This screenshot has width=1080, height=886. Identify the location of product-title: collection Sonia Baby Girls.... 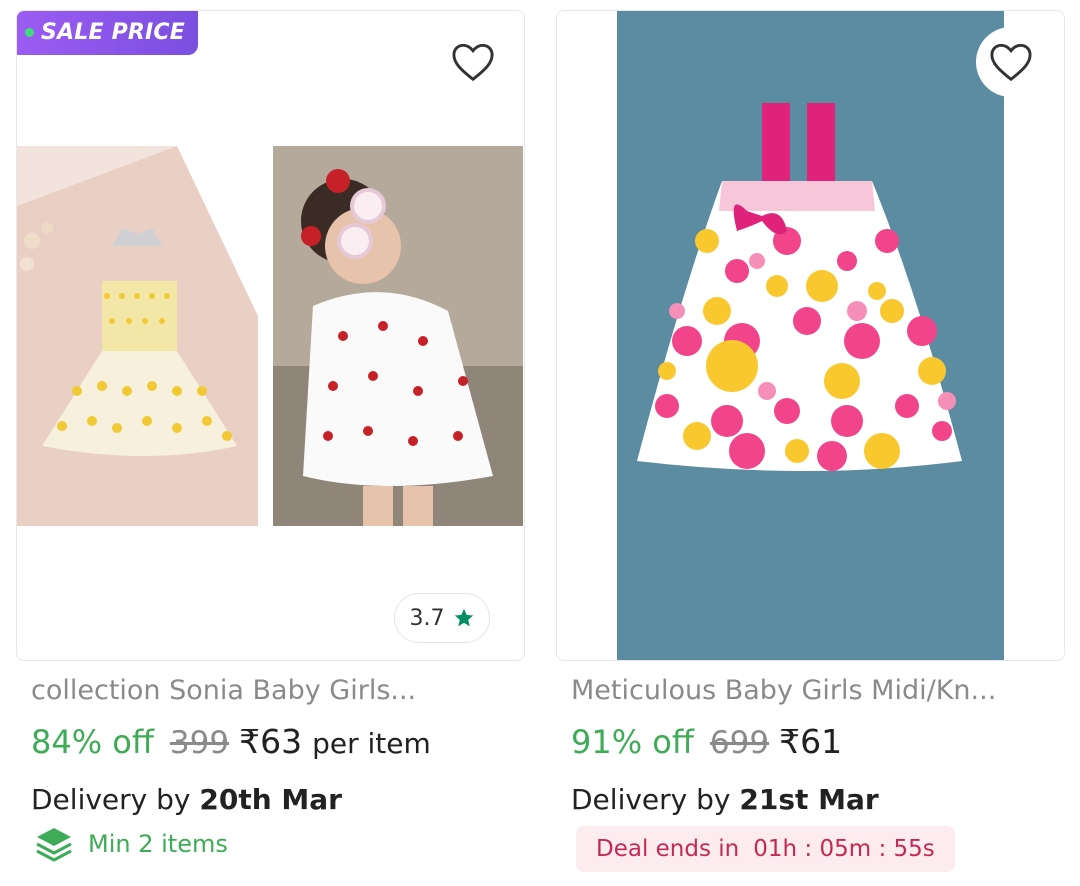
(266, 690).